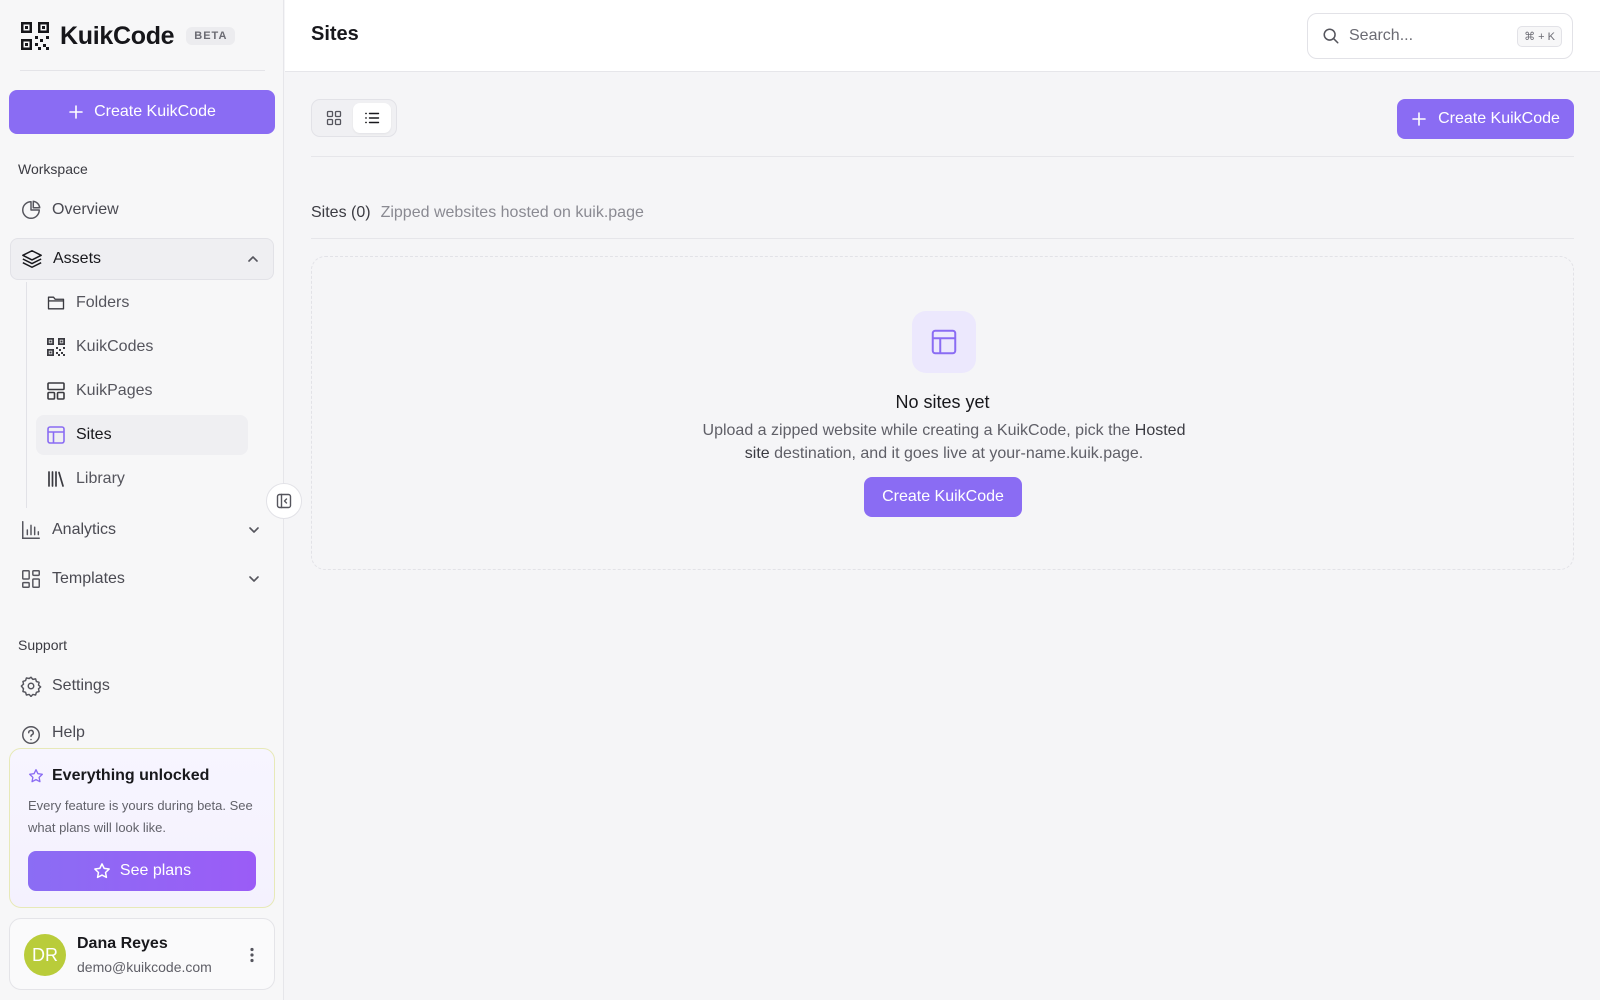 The width and height of the screenshot is (1600, 1000). What do you see at coordinates (117, 35) in the screenshot?
I see `brand-name: KuikCode` at bounding box center [117, 35].